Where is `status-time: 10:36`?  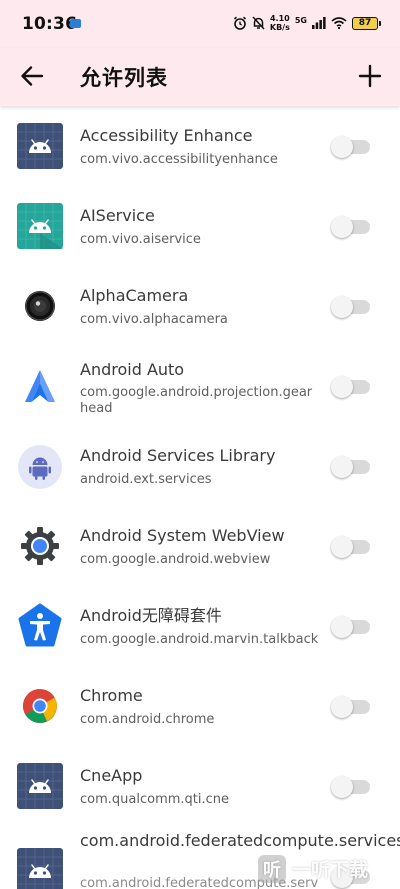 status-time: 10:36 is located at coordinates (50, 24).